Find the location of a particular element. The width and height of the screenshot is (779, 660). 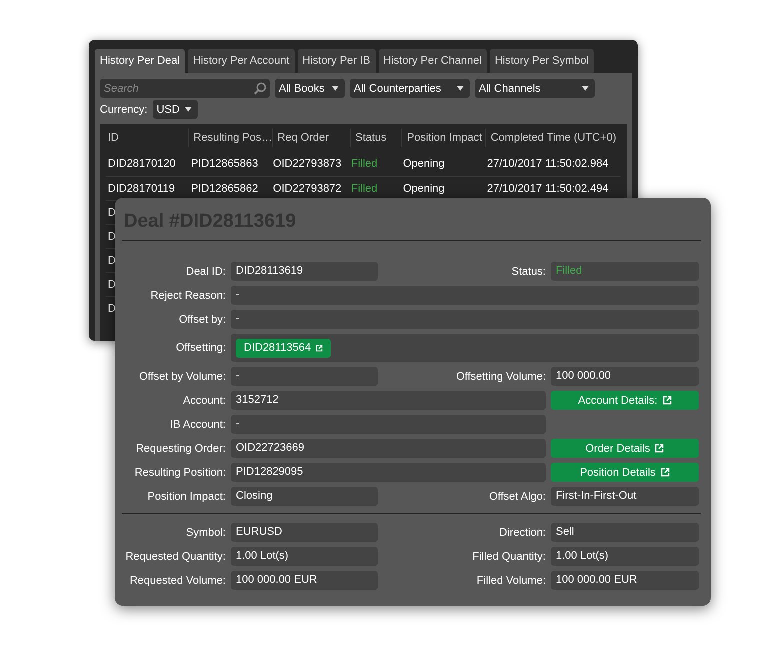

filter-dropdown: All Counterparties is located at coordinates (410, 88).